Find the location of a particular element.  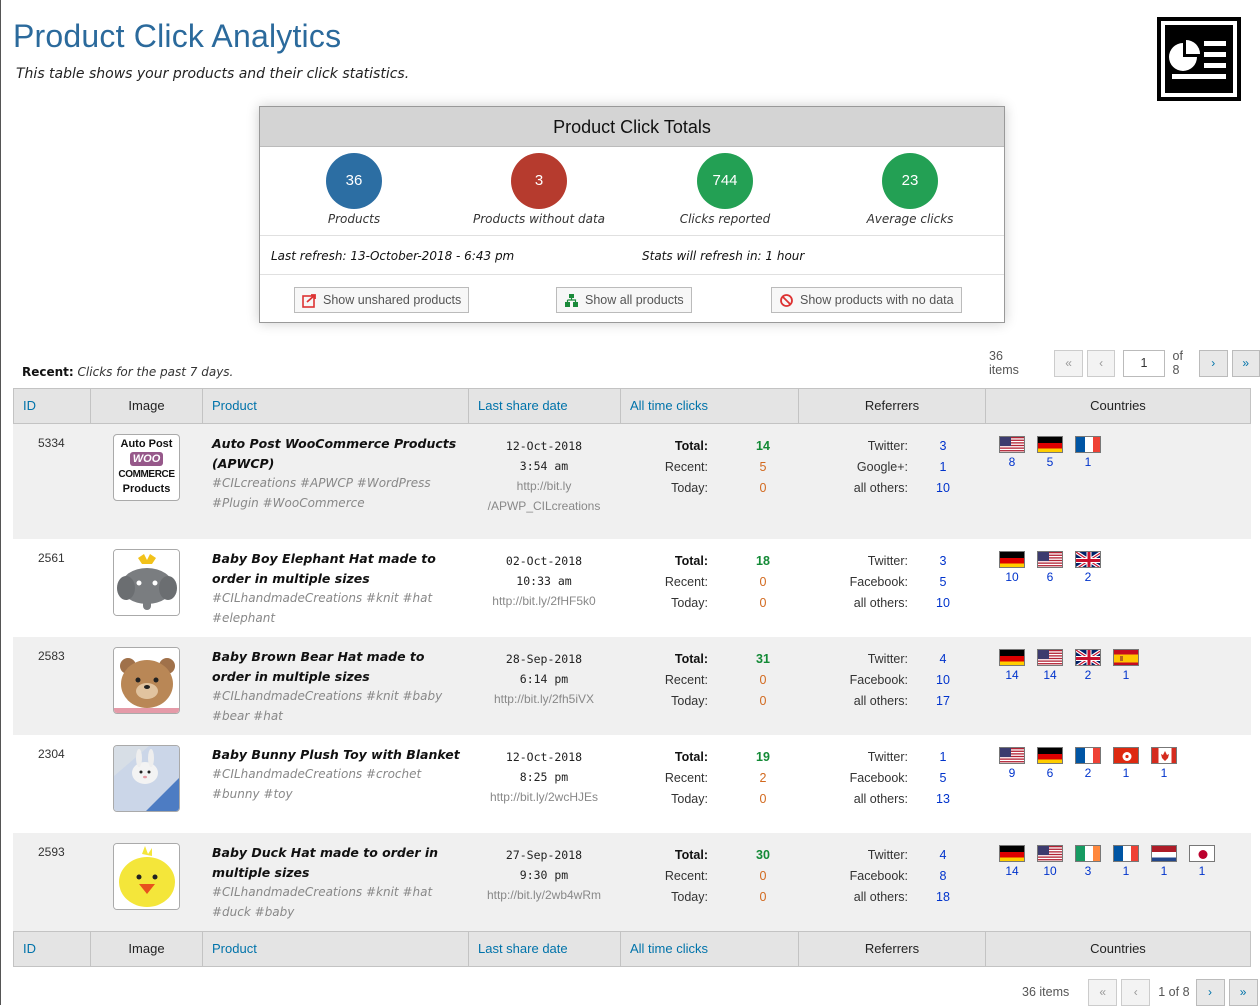

current-page-input: 1 is located at coordinates (1143, 363).